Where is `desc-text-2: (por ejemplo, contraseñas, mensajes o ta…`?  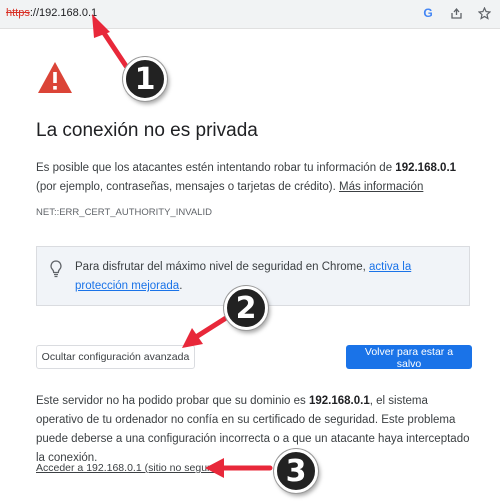 desc-text-2: (por ejemplo, contraseñas, mensajes o ta… is located at coordinates (187, 187).